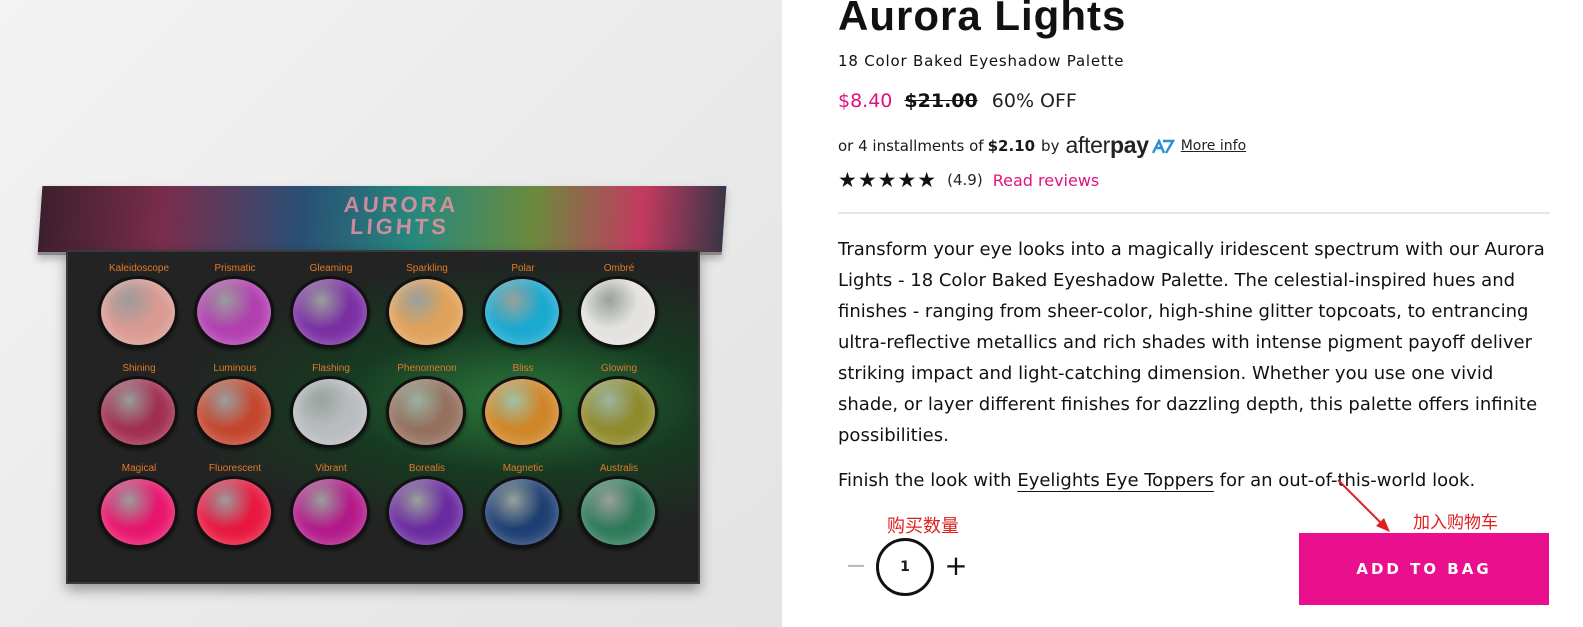  I want to click on eyeshadow-pan: Borealis, so click(427, 505).